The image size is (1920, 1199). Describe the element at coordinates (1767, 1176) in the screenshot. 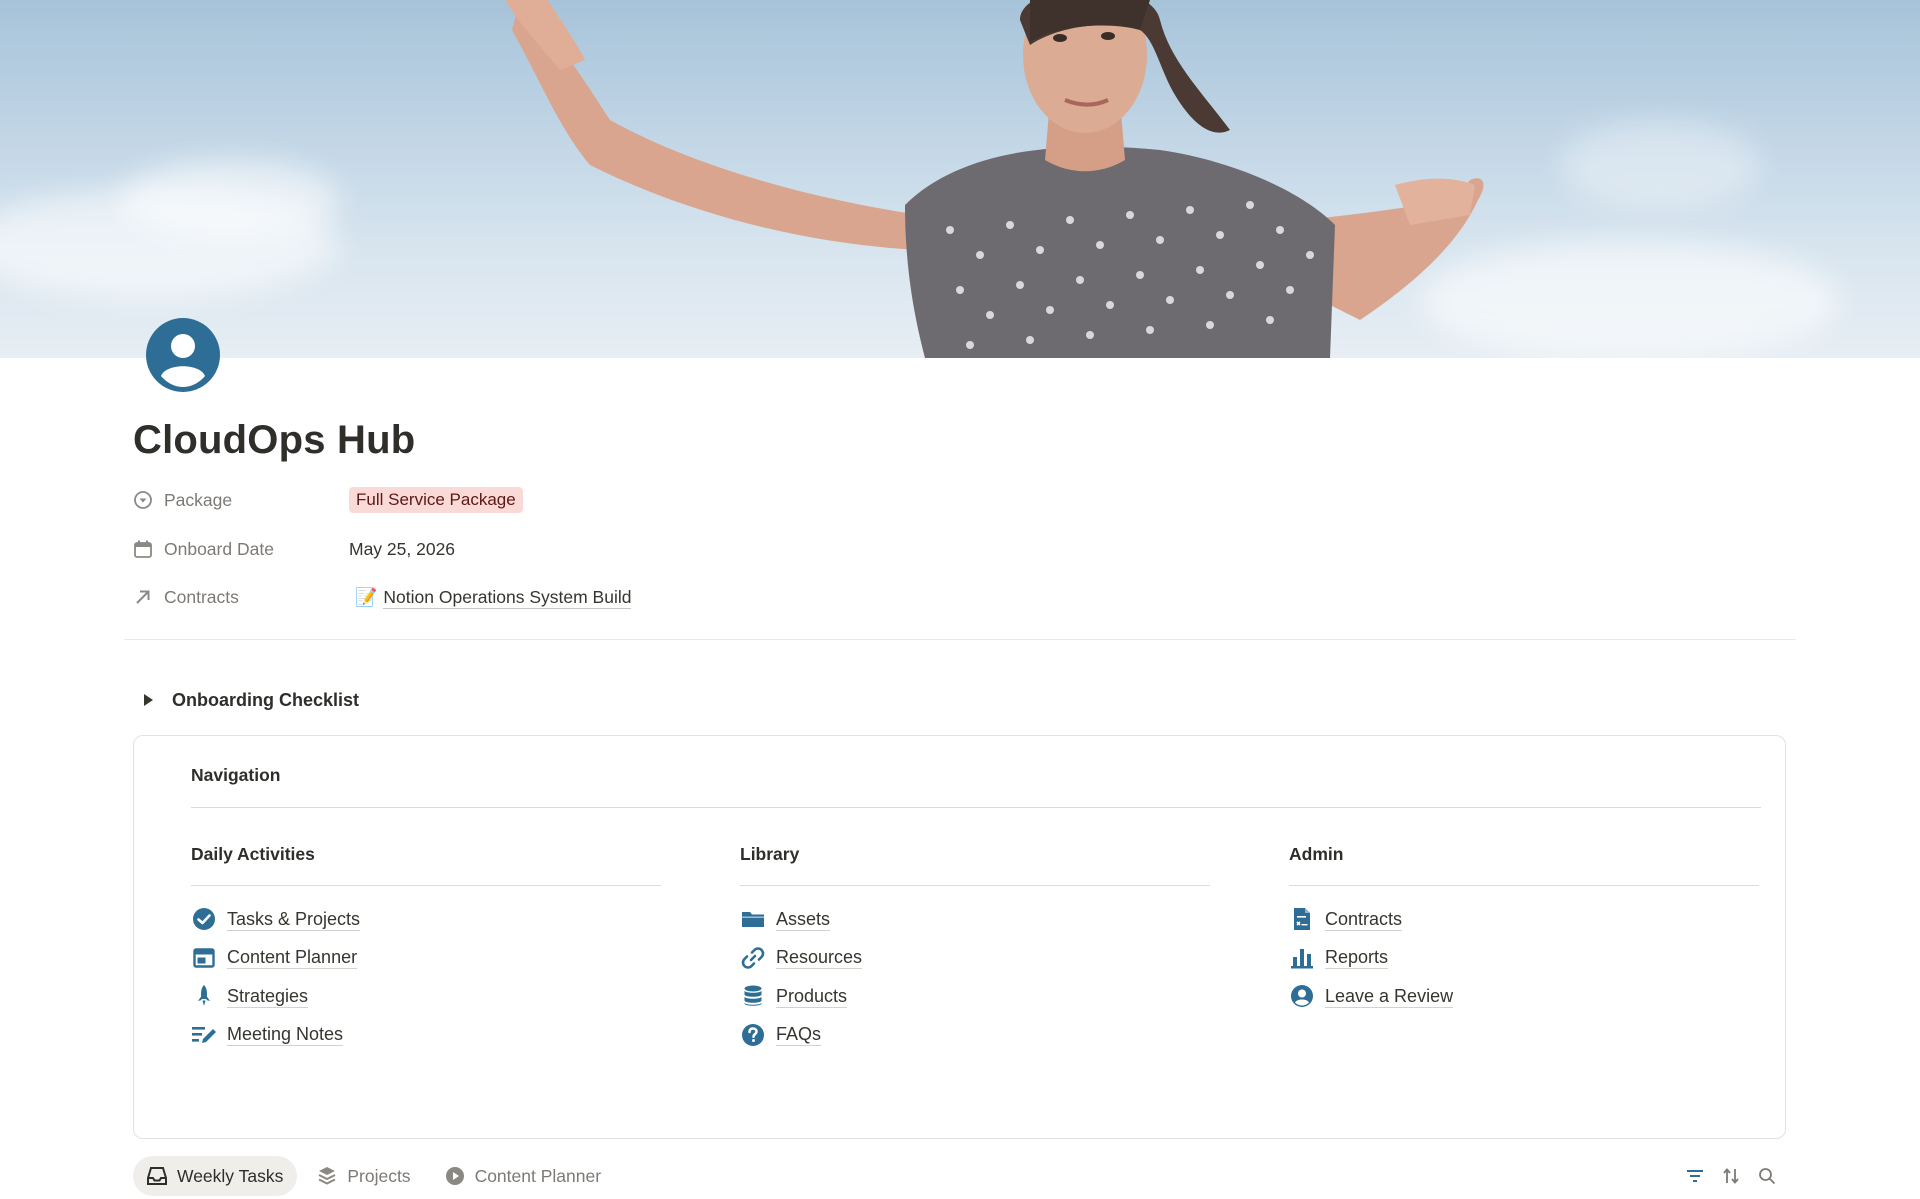

I see `search-icon` at that location.